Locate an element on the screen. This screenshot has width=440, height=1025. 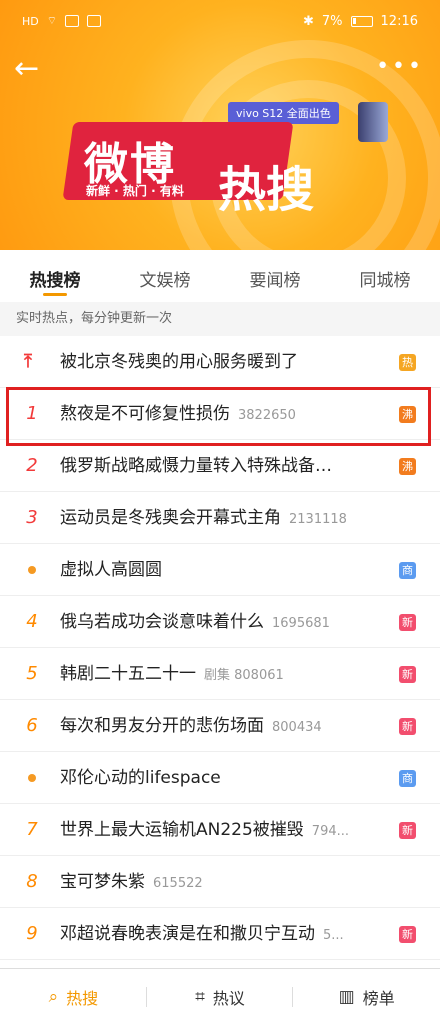
nav-discussion: ⌗ 热议 is located at coordinates (220, 997).